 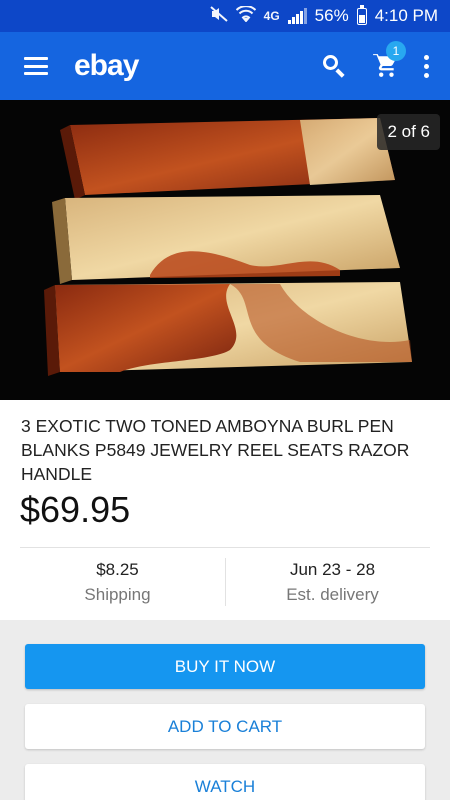 I want to click on cart-button: 1, so click(x=389, y=60).